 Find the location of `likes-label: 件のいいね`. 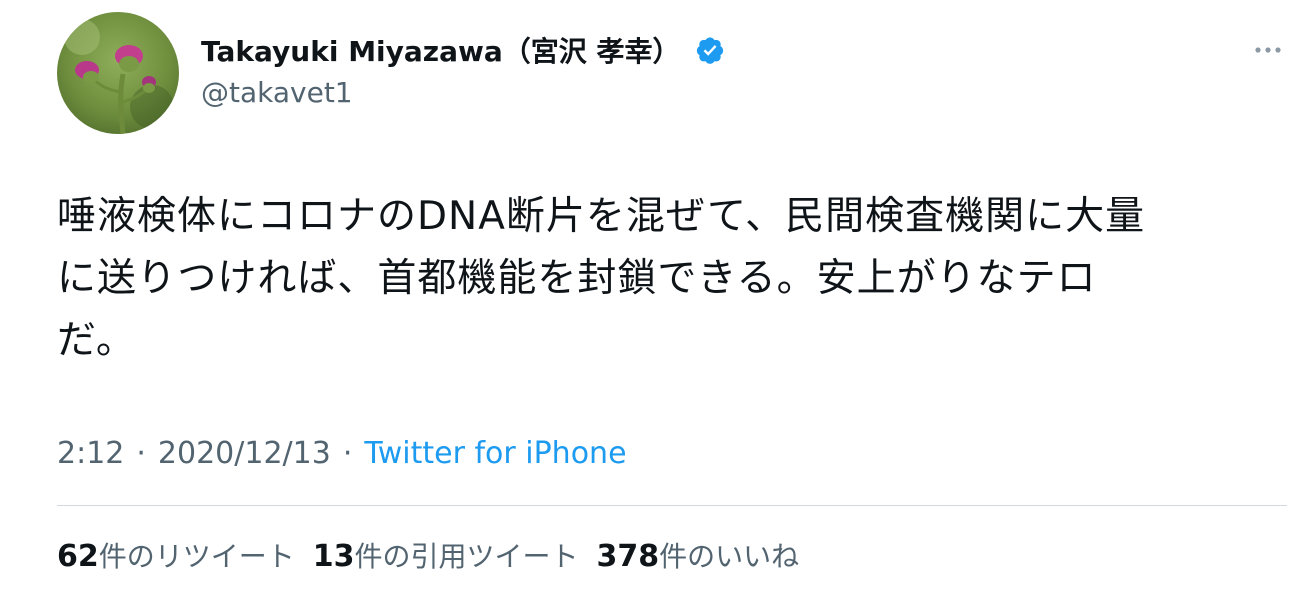

likes-label: 件のいいね is located at coordinates (729, 556).